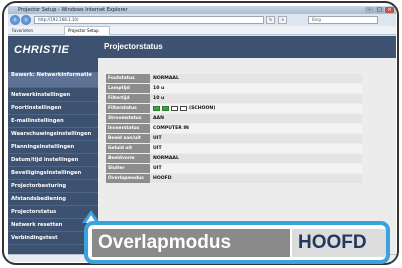  I want to click on table-row: Invoerstatus COMPUTER IN, so click(234, 128).